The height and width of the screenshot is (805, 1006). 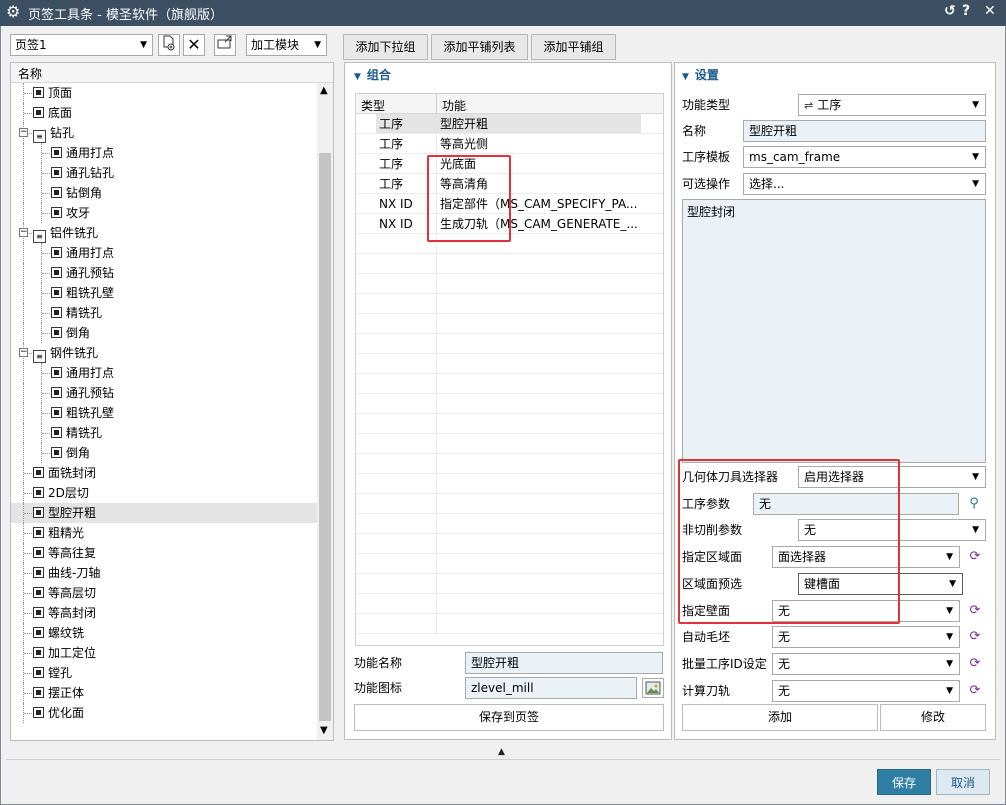 I want to click on scroll-up-icon: ▲, so click(x=324, y=90).